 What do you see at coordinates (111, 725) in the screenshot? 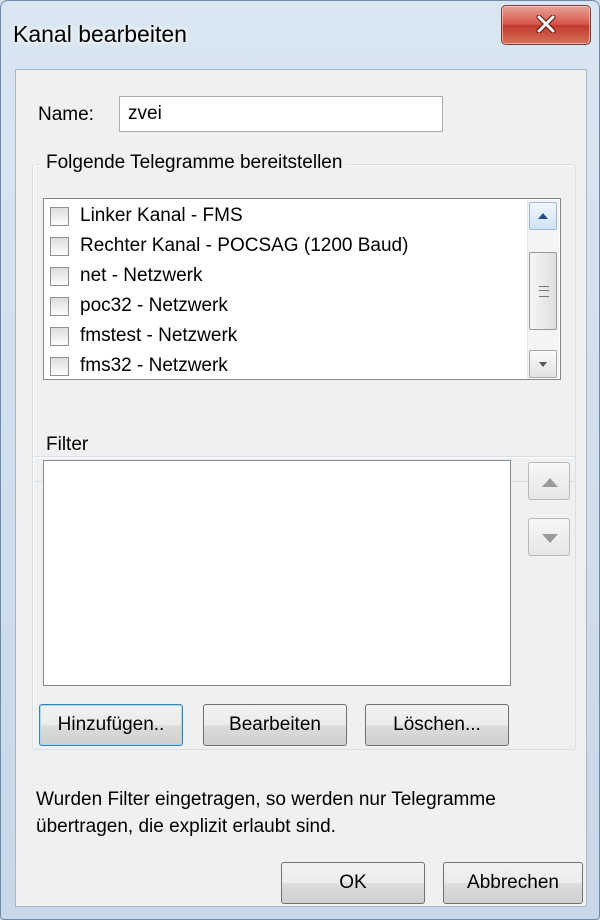
I see `add-filter-button: Hinzufügen..` at bounding box center [111, 725].